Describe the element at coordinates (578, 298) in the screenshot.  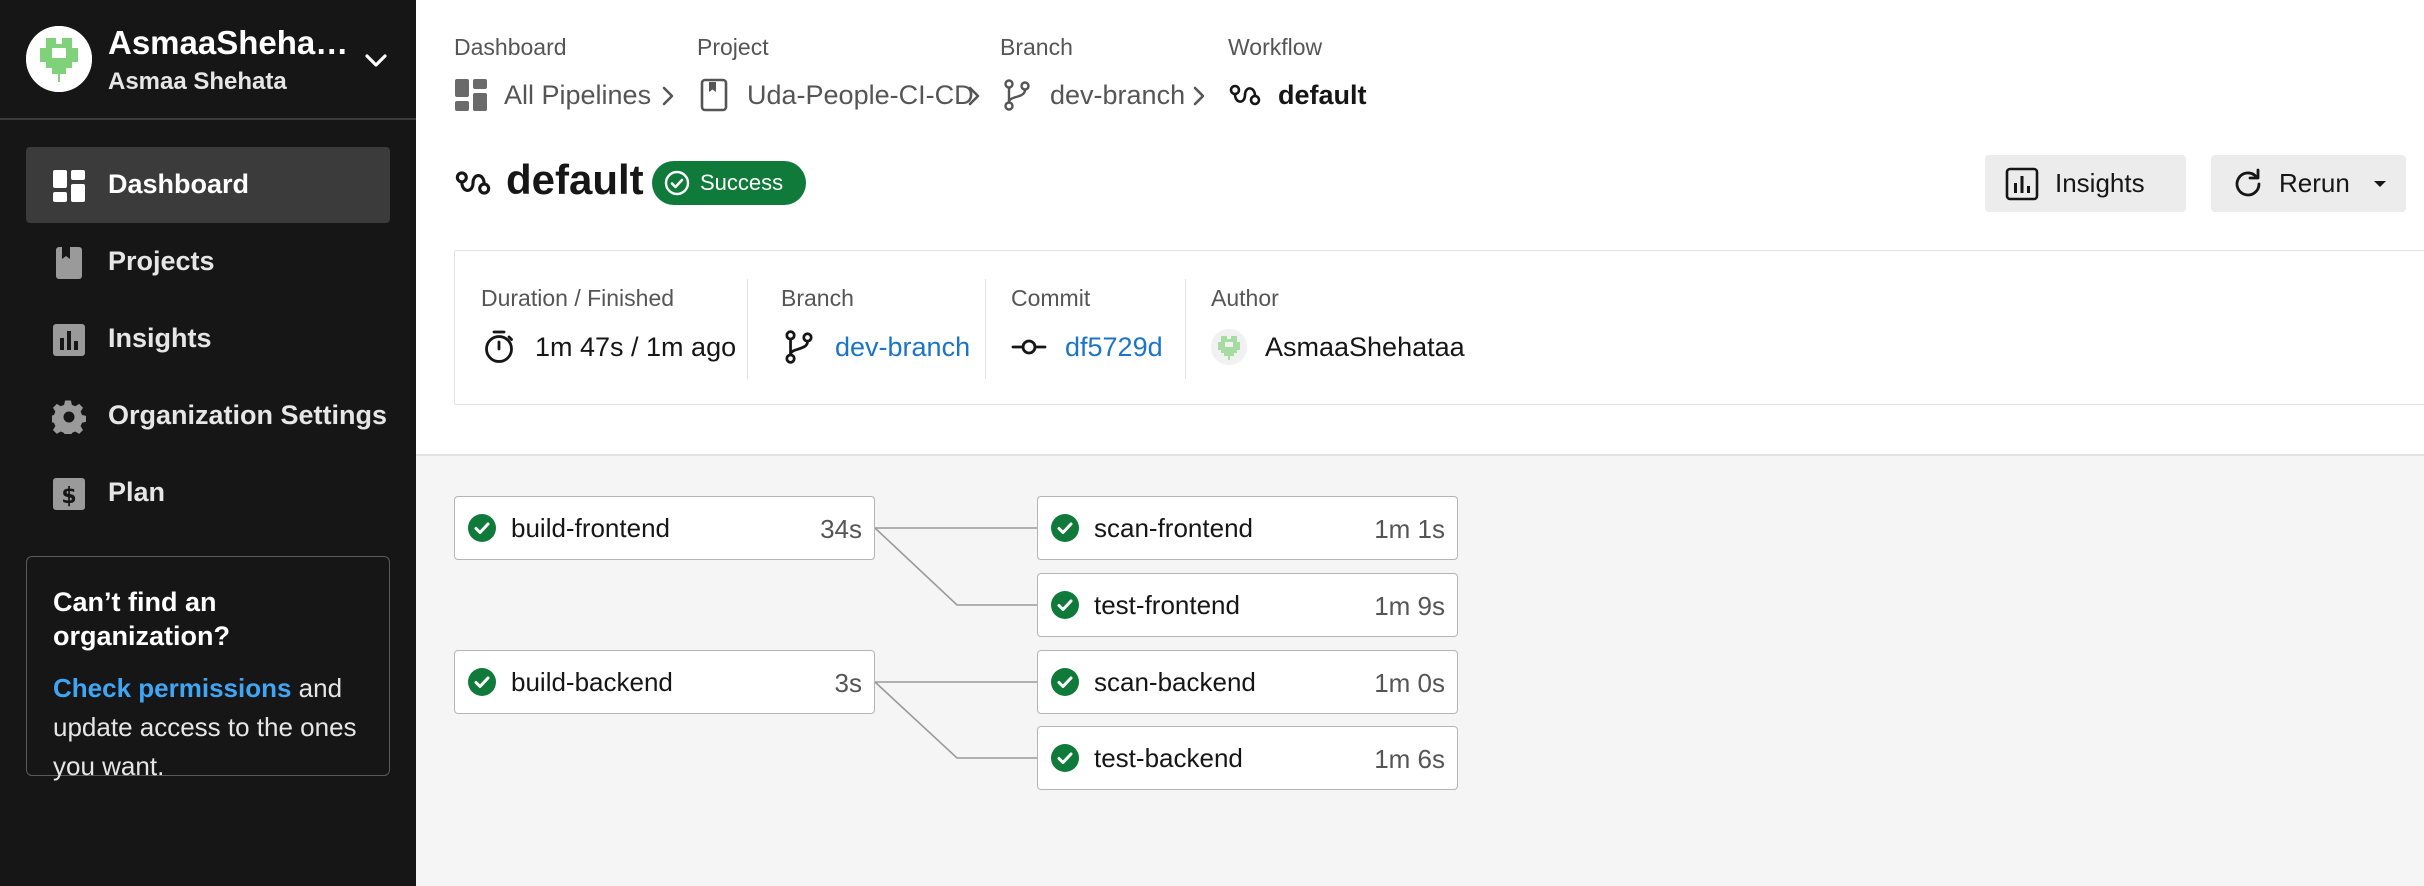
I see `duration-label: Duration / Finished` at that location.